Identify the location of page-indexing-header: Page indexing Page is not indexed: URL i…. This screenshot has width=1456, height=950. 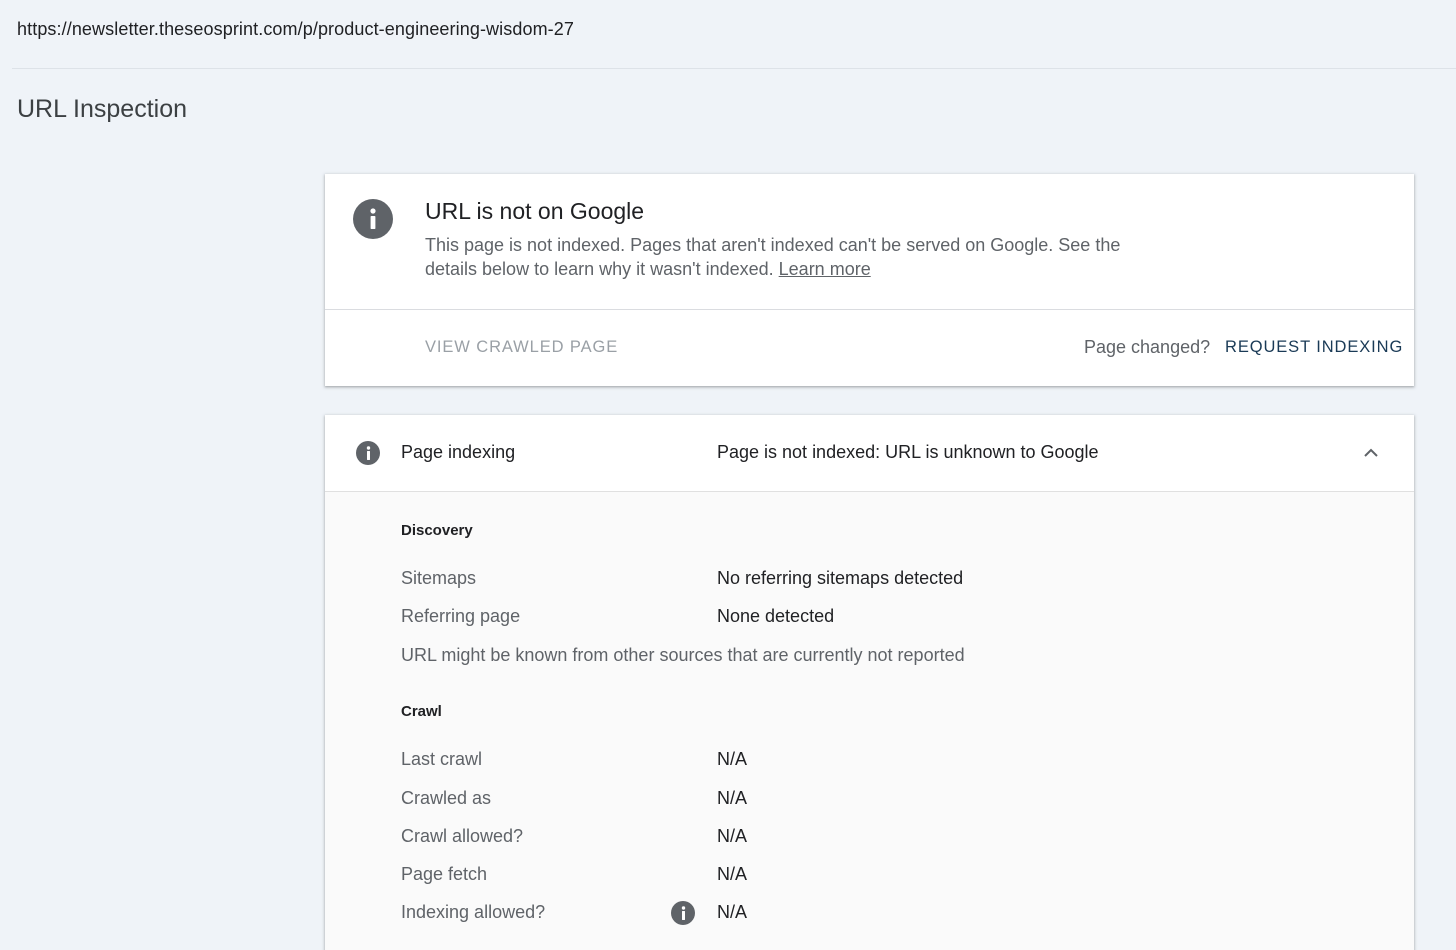
(869, 453).